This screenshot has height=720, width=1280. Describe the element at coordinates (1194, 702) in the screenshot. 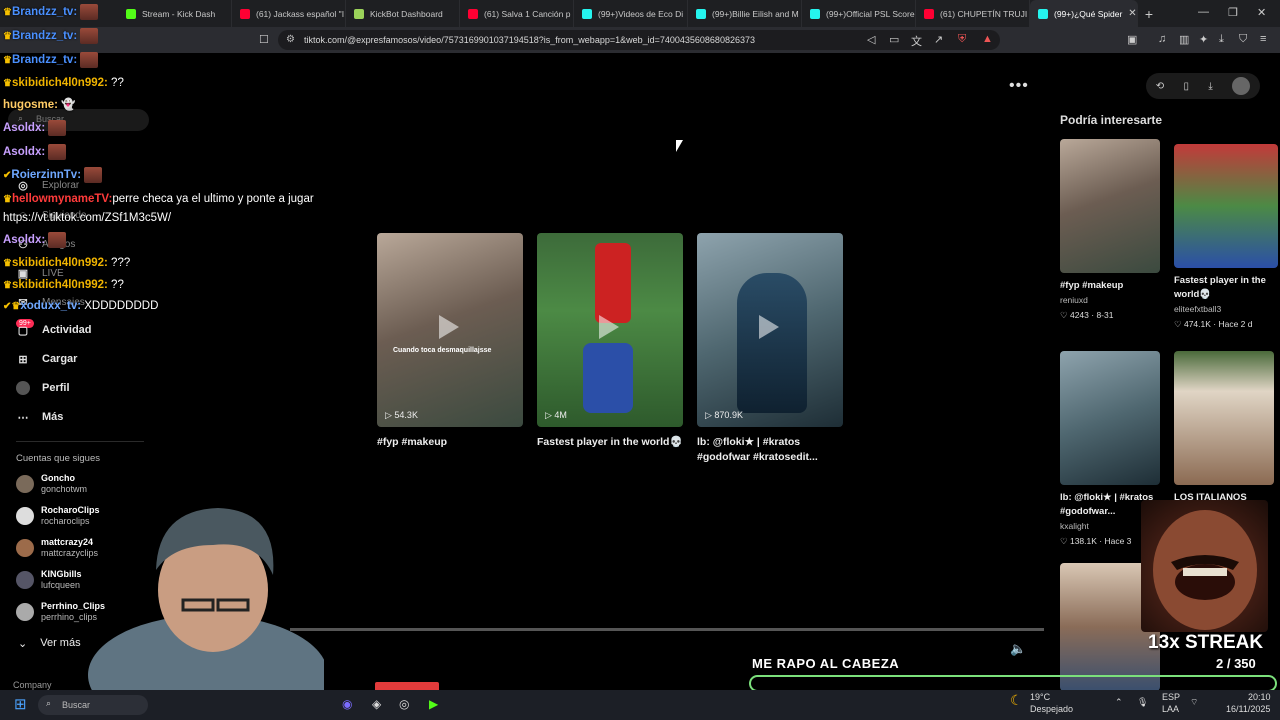

I see `network-icon: ⌔` at that location.